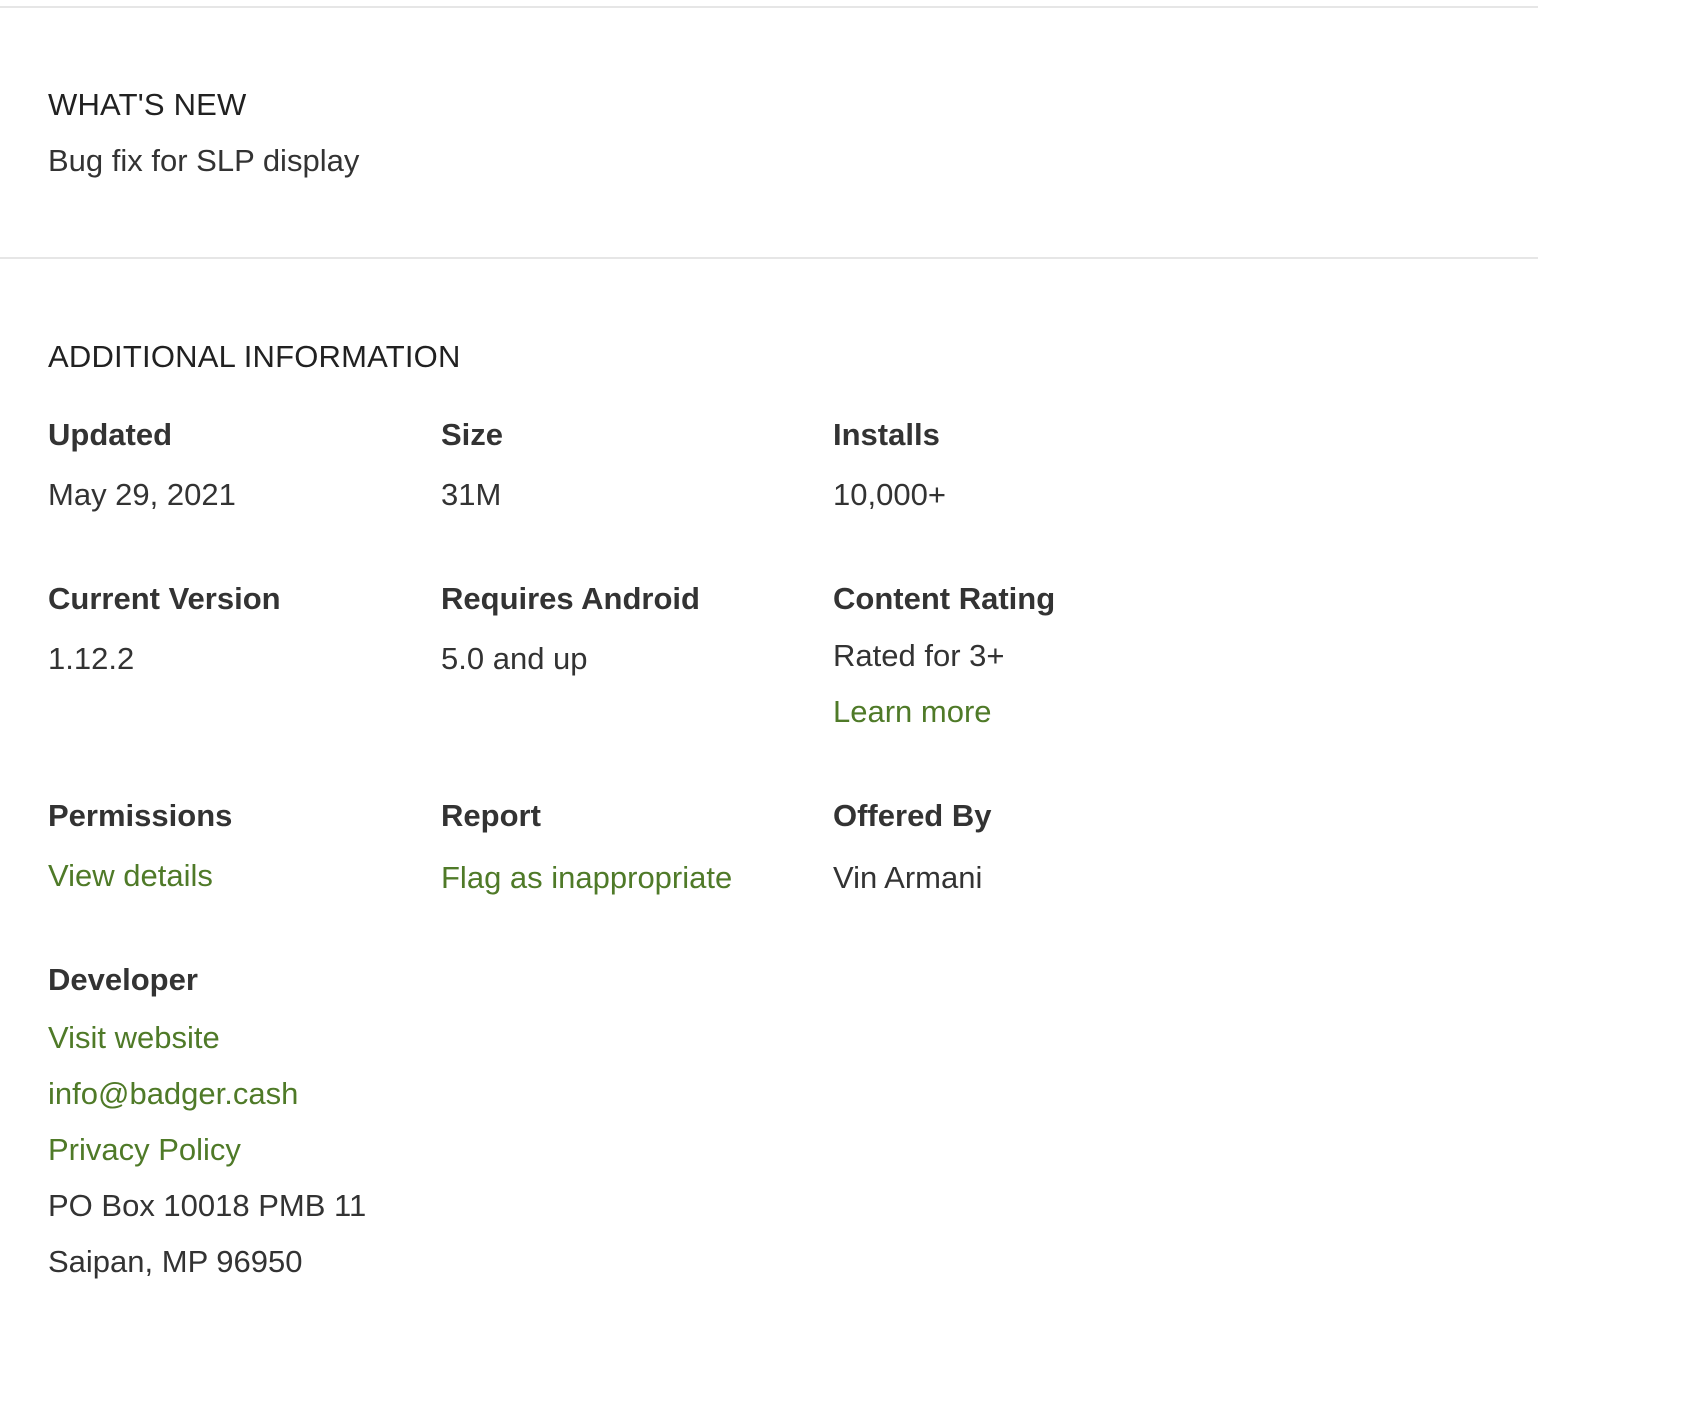 This screenshot has height=1401, width=1698. Describe the element at coordinates (912, 815) in the screenshot. I see `offered-by-label: Offered By` at that location.